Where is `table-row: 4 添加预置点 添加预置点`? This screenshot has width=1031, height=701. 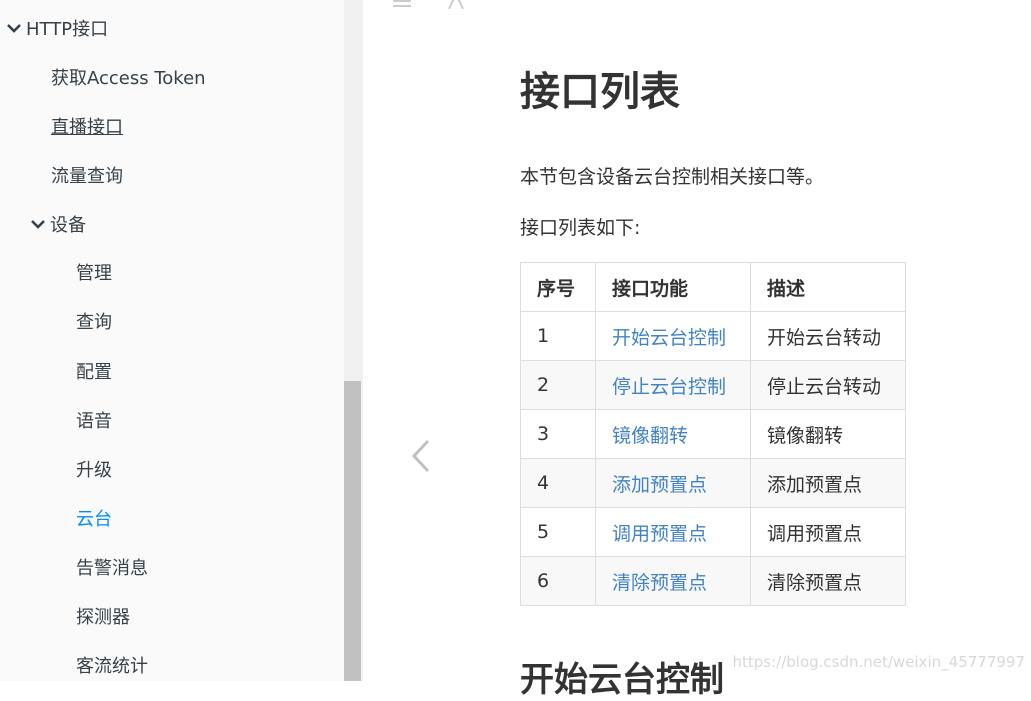 table-row: 4 添加预置点 添加预置点 is located at coordinates (713, 483).